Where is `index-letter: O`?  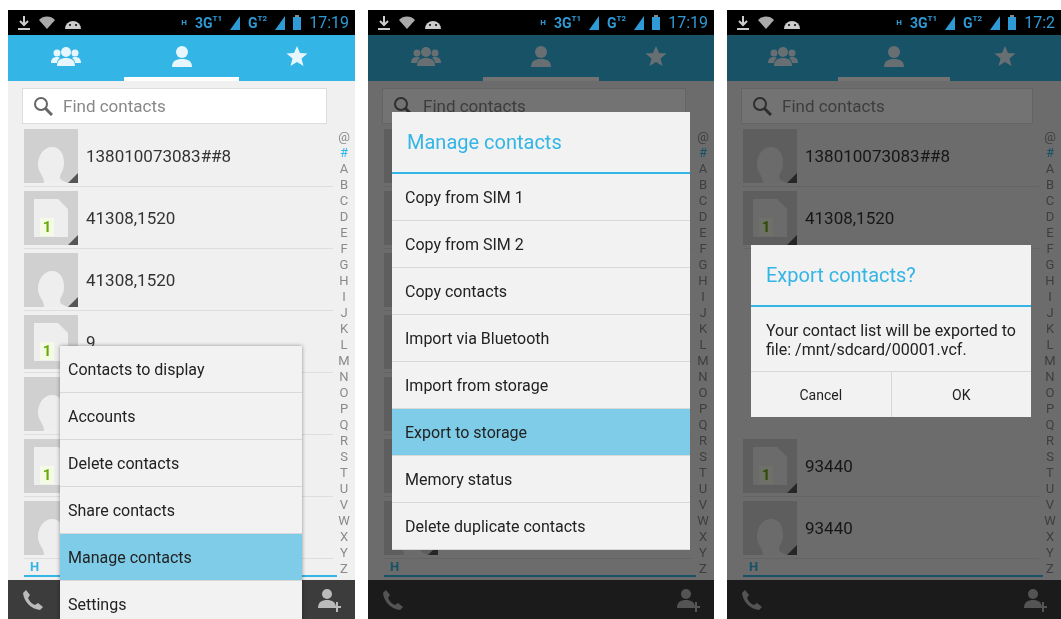 index-letter: O is located at coordinates (344, 393).